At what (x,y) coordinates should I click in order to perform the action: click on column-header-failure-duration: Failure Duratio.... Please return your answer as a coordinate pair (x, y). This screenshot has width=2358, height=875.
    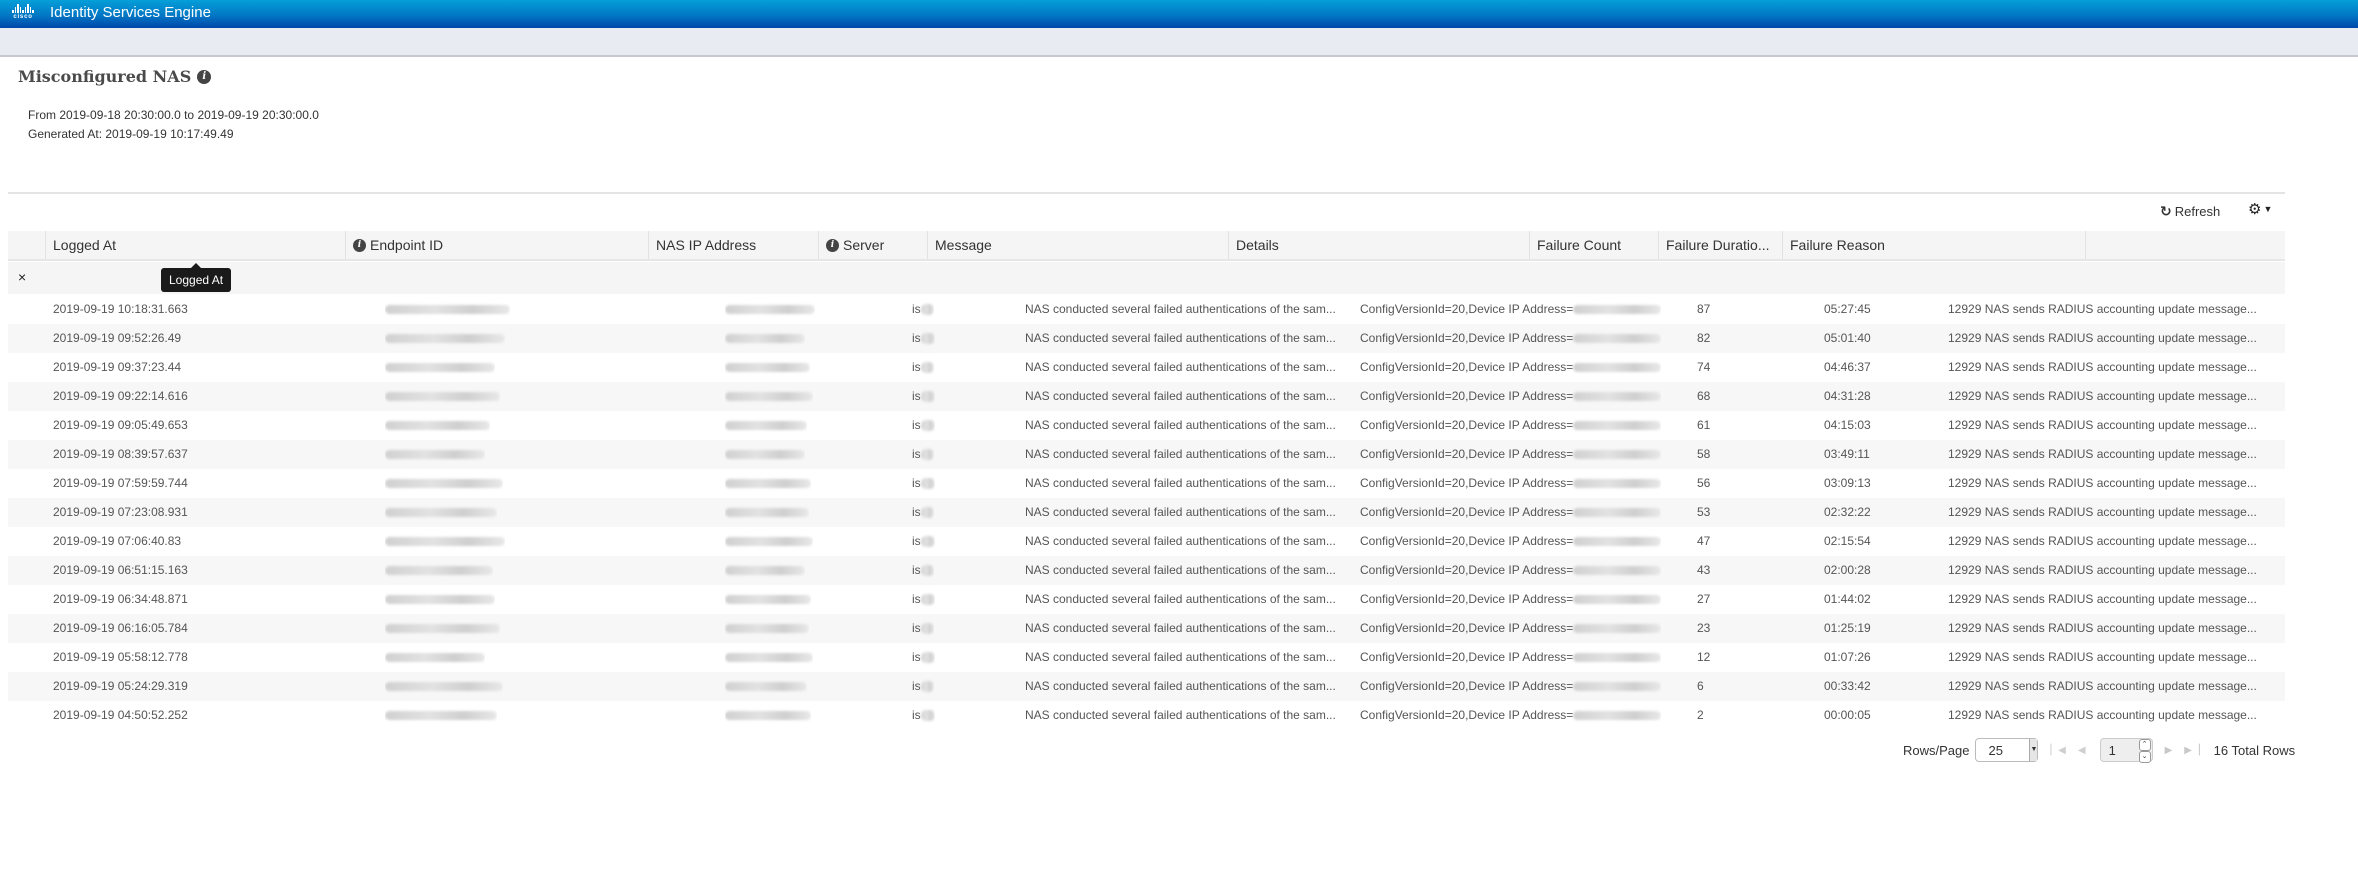
    Looking at the image, I should click on (1720, 245).